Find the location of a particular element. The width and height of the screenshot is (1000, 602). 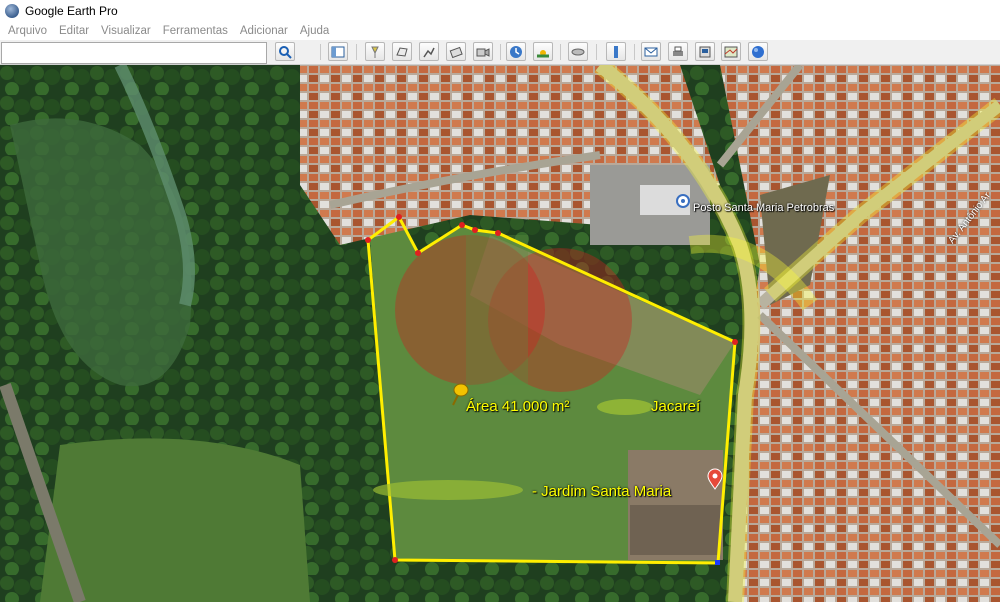

menu-ferramentas: Ferramentas is located at coordinates (195, 31).